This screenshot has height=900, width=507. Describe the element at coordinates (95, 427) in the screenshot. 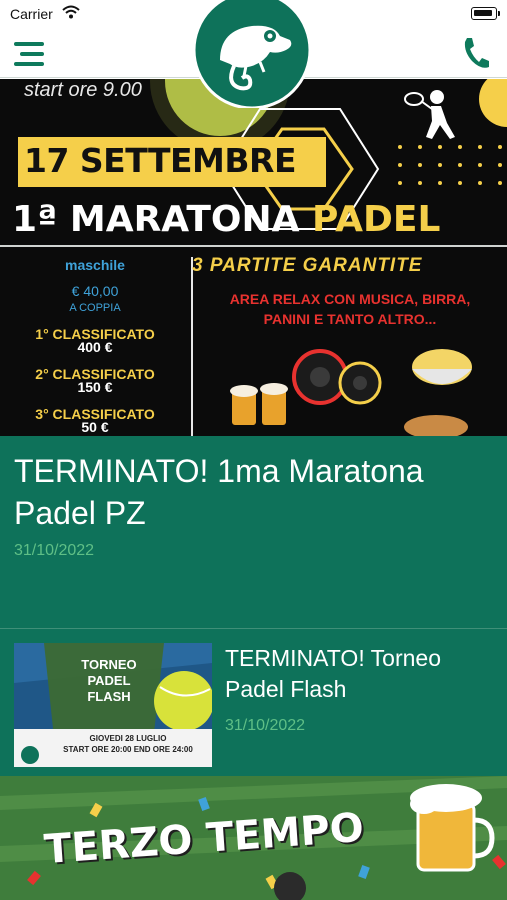

I see `prize-amount: 50 €` at that location.